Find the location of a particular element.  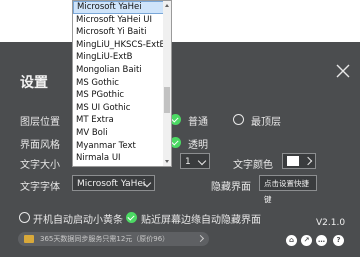

font-option: Microsoft YaHei UI is located at coordinates (122, 20).